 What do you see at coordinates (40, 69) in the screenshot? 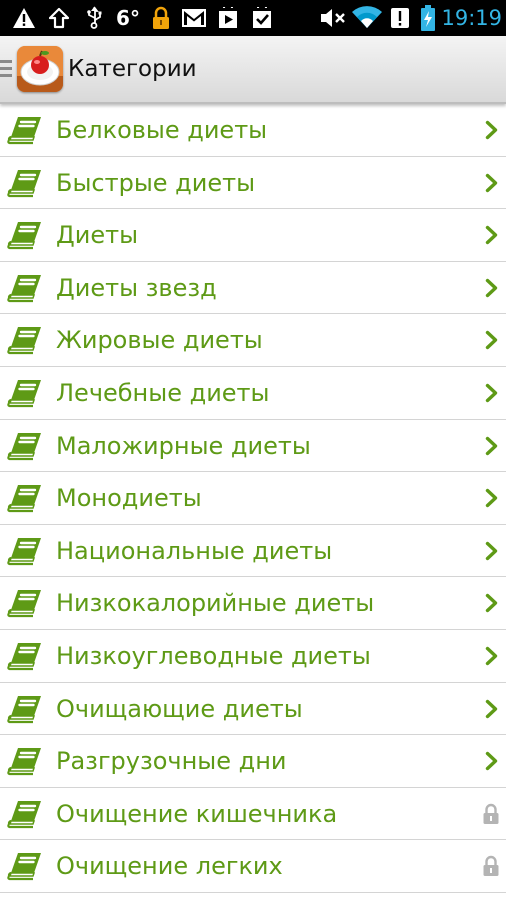
I see `app-icon` at bounding box center [40, 69].